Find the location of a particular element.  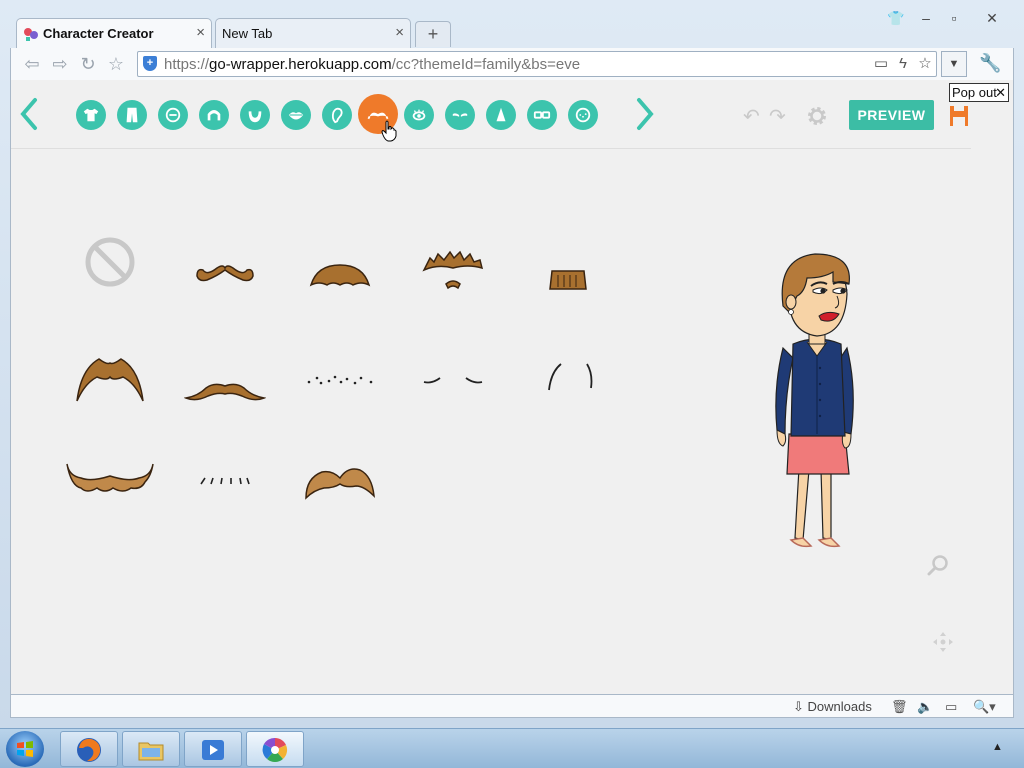

category-shirt is located at coordinates (91, 115).